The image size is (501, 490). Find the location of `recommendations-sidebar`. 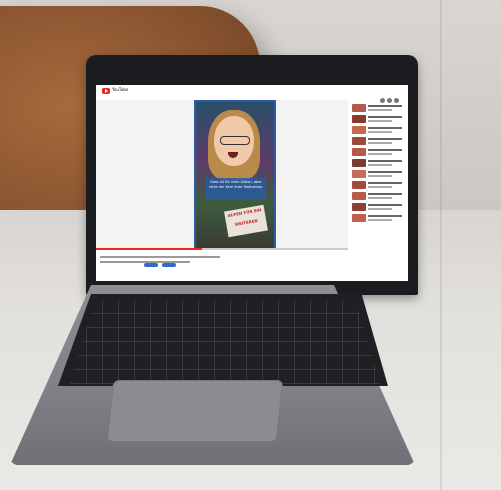

recommendations-sidebar is located at coordinates (379, 189).